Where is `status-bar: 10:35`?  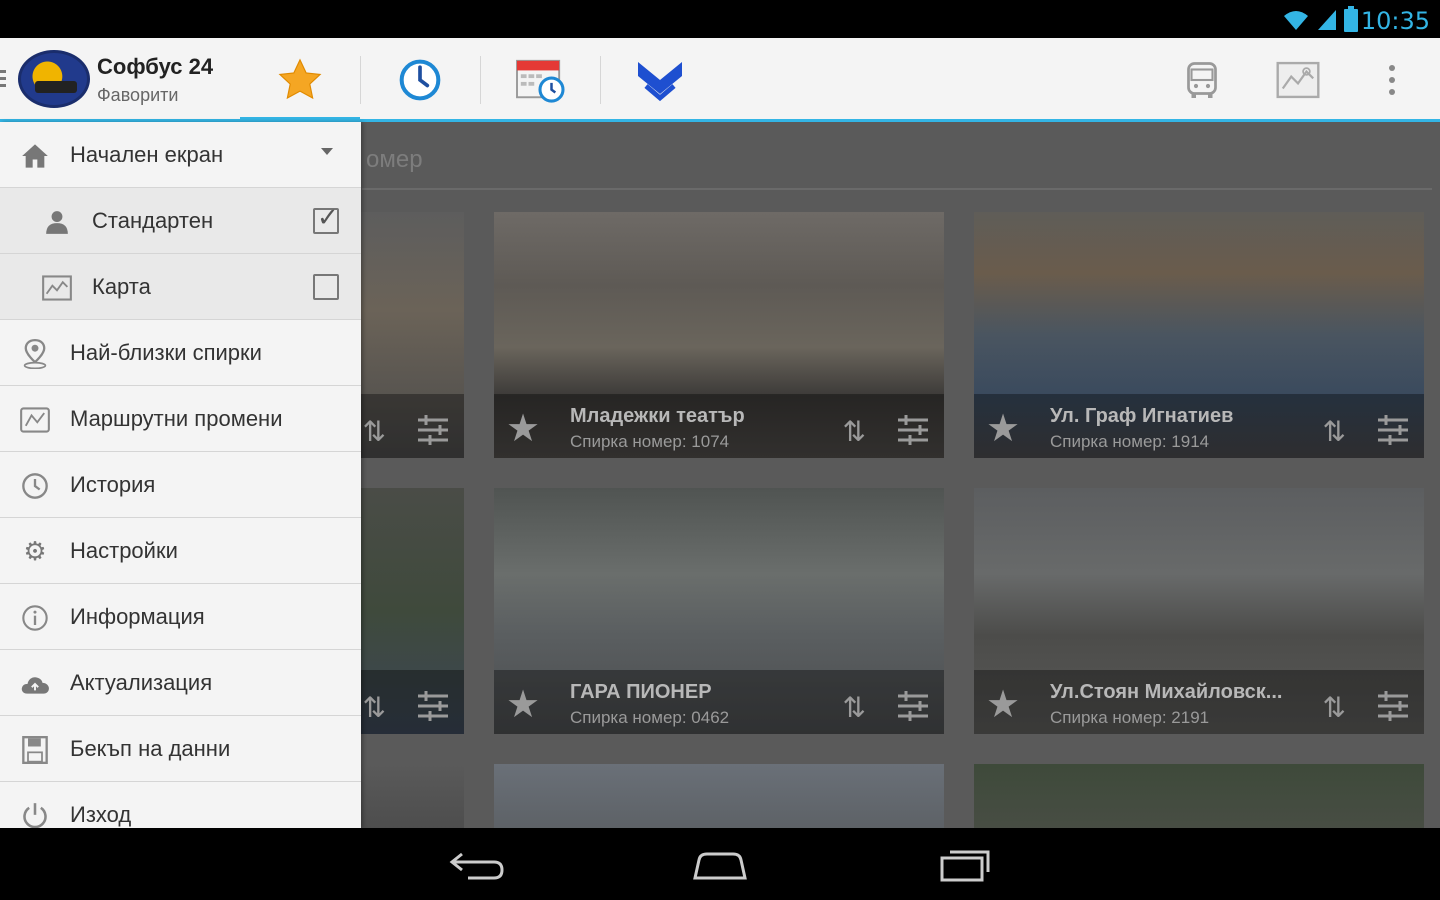
status-bar: 10:35 is located at coordinates (720, 19).